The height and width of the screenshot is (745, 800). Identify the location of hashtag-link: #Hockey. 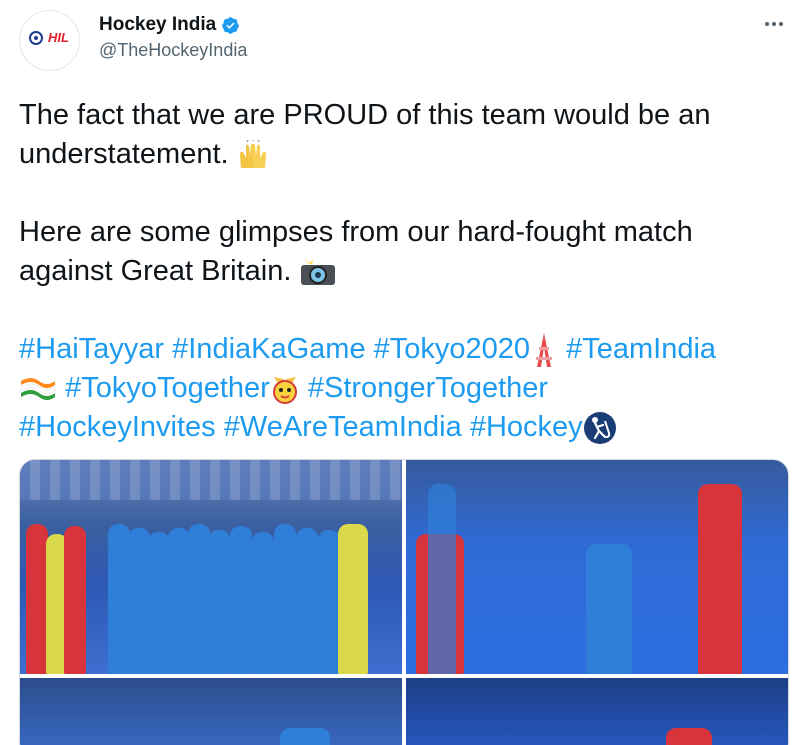
(526, 427).